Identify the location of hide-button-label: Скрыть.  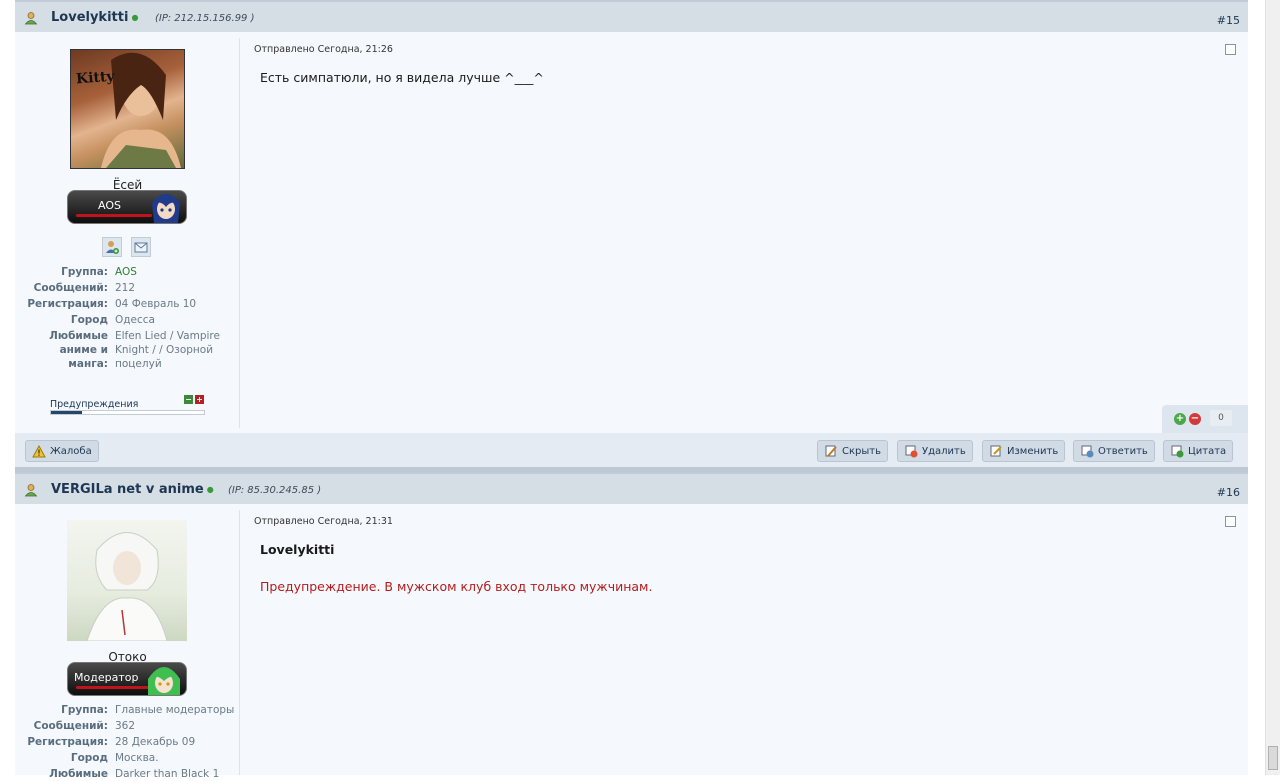
(861, 451).